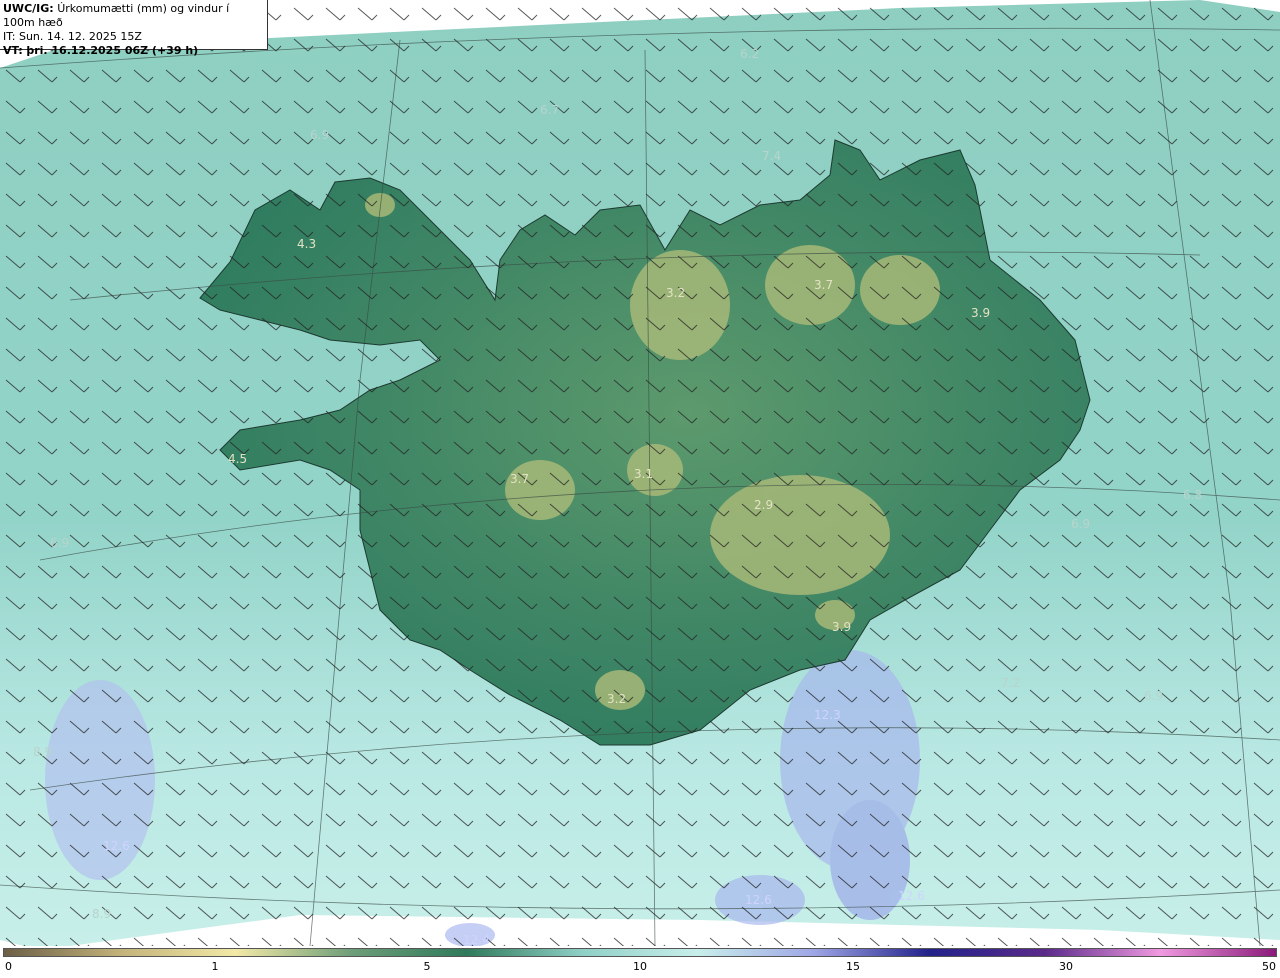 This screenshot has height=978, width=1280. Describe the element at coordinates (427, 966) in the screenshot. I see `colorbar-tick: 5` at that location.